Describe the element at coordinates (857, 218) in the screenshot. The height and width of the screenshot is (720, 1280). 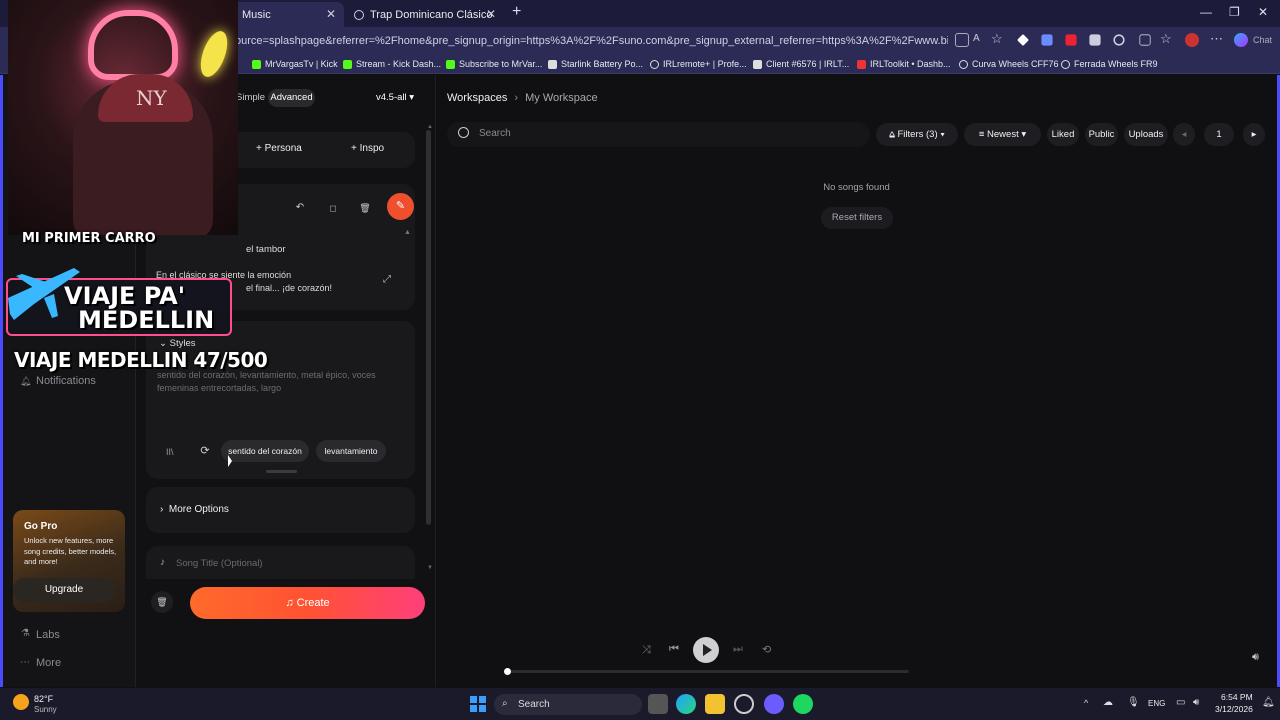
I see `reset-filters-button: Reset filters` at that location.